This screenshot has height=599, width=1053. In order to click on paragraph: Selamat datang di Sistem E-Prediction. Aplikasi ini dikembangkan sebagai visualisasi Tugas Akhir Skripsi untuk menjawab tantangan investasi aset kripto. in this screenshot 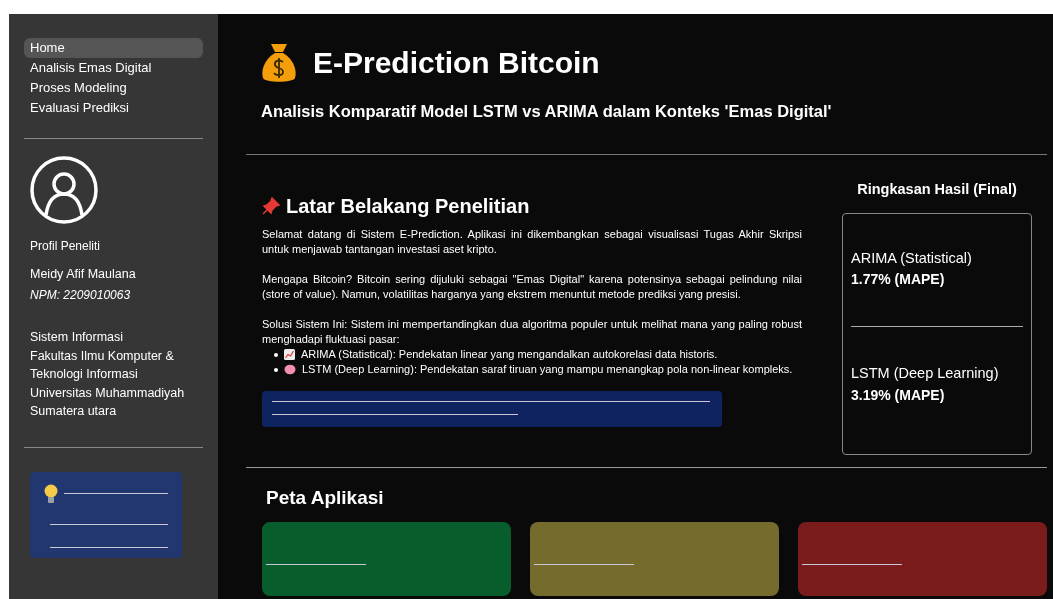, I will do `click(532, 241)`.